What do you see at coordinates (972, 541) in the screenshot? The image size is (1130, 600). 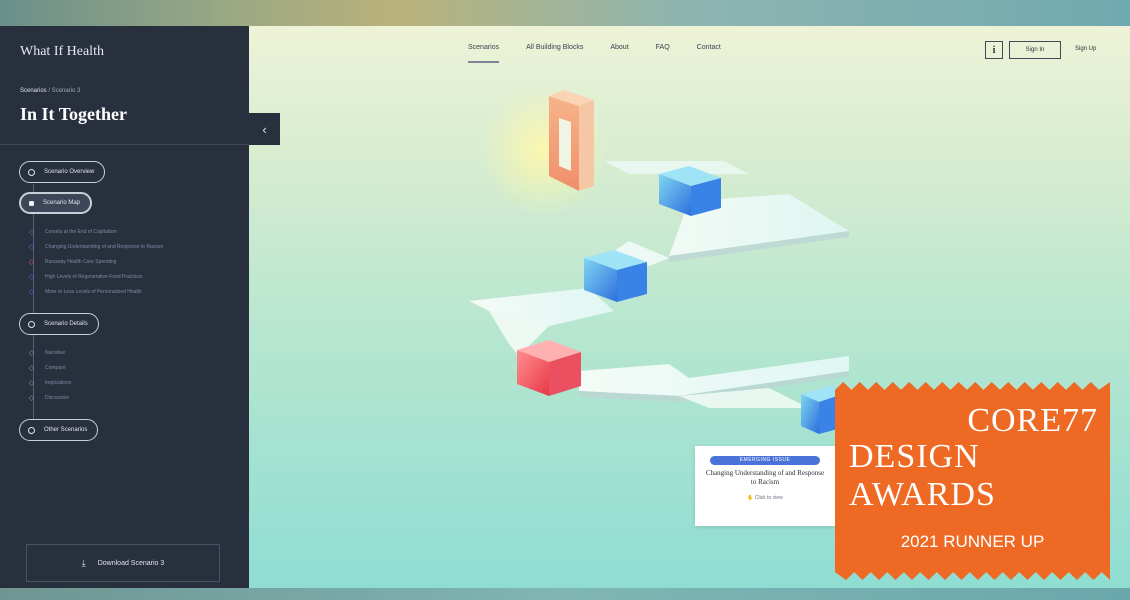 I see `award-line-4: 2021 RUNNER UP` at bounding box center [972, 541].